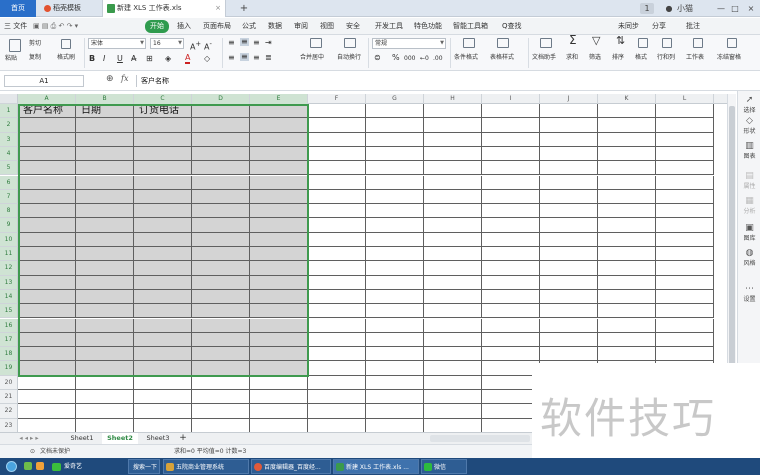 Image resolution: width=760 pixels, height=475 pixels. Describe the element at coordinates (47, 282) in the screenshot. I see `cell-a13` at that location.